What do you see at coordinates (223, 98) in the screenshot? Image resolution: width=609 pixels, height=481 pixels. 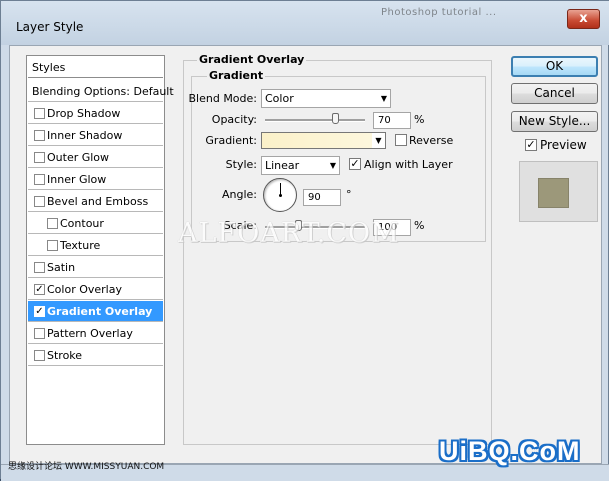 I see `blend-mode-label: Blend Mode:` at bounding box center [223, 98].